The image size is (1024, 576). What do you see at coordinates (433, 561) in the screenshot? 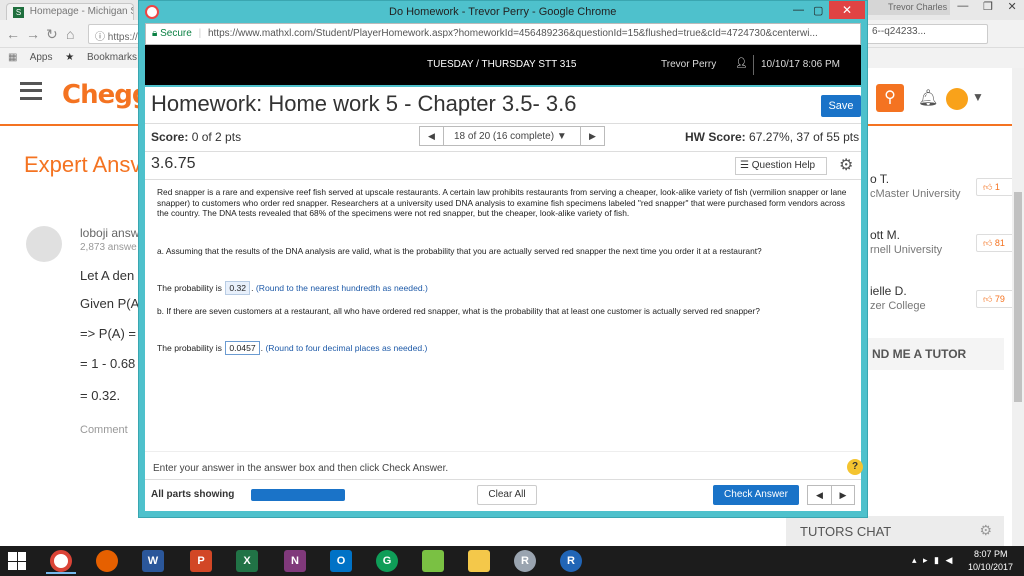
I see `evernote-icon` at bounding box center [433, 561].